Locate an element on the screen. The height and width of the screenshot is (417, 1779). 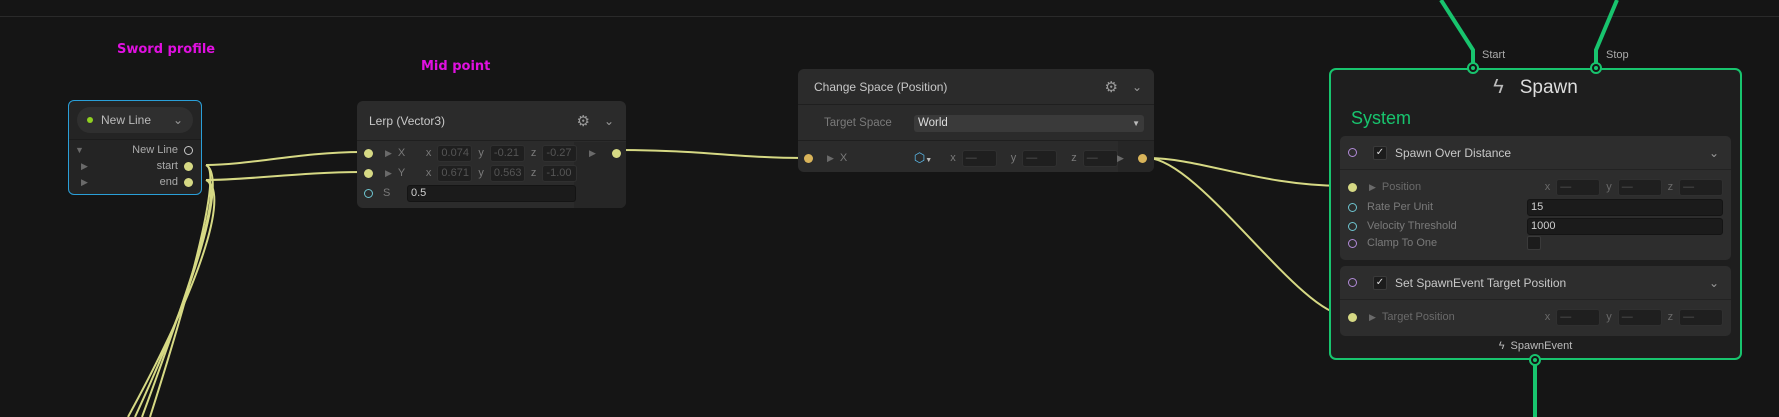
input-clamp-to-one: Clamp To One is located at coordinates (1535, 243).